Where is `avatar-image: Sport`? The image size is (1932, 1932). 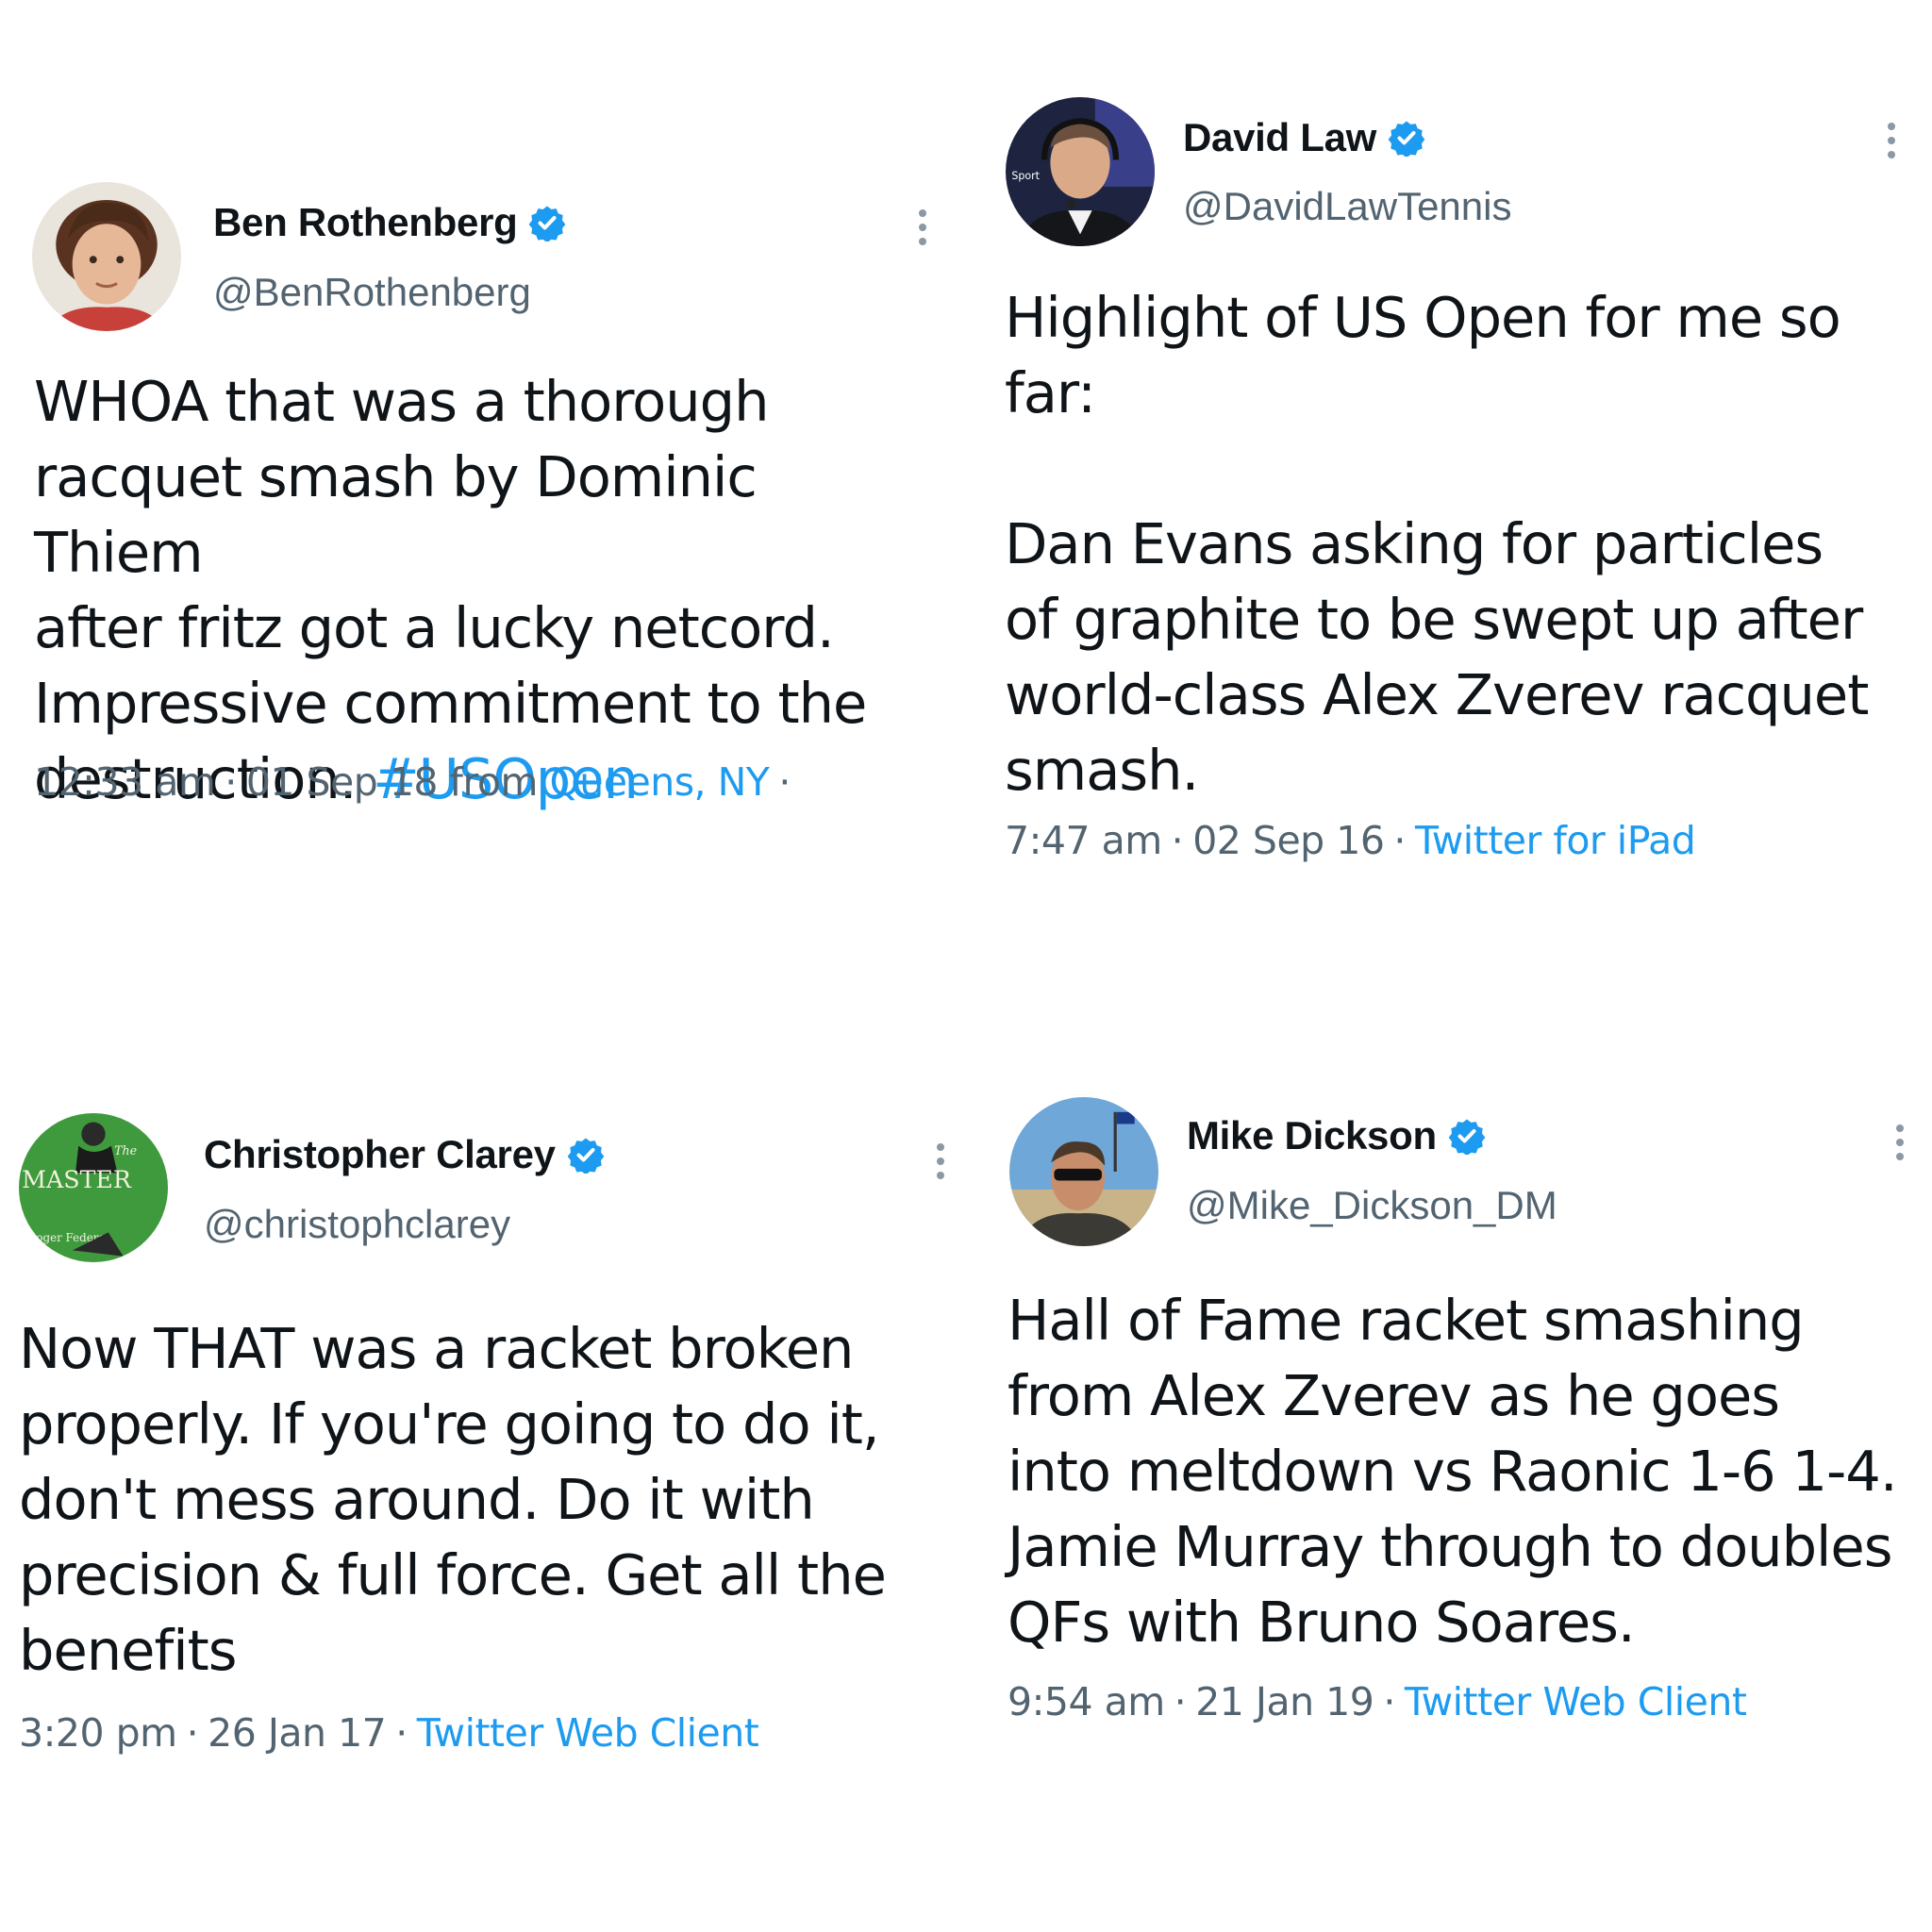
avatar-image: Sport is located at coordinates (1081, 171).